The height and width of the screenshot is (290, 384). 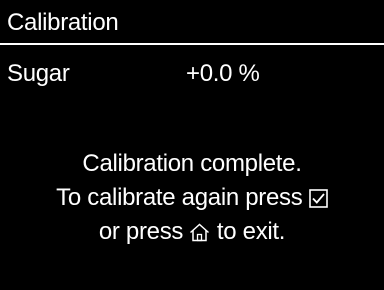 What do you see at coordinates (199, 232) in the screenshot?
I see `home-icon` at bounding box center [199, 232].